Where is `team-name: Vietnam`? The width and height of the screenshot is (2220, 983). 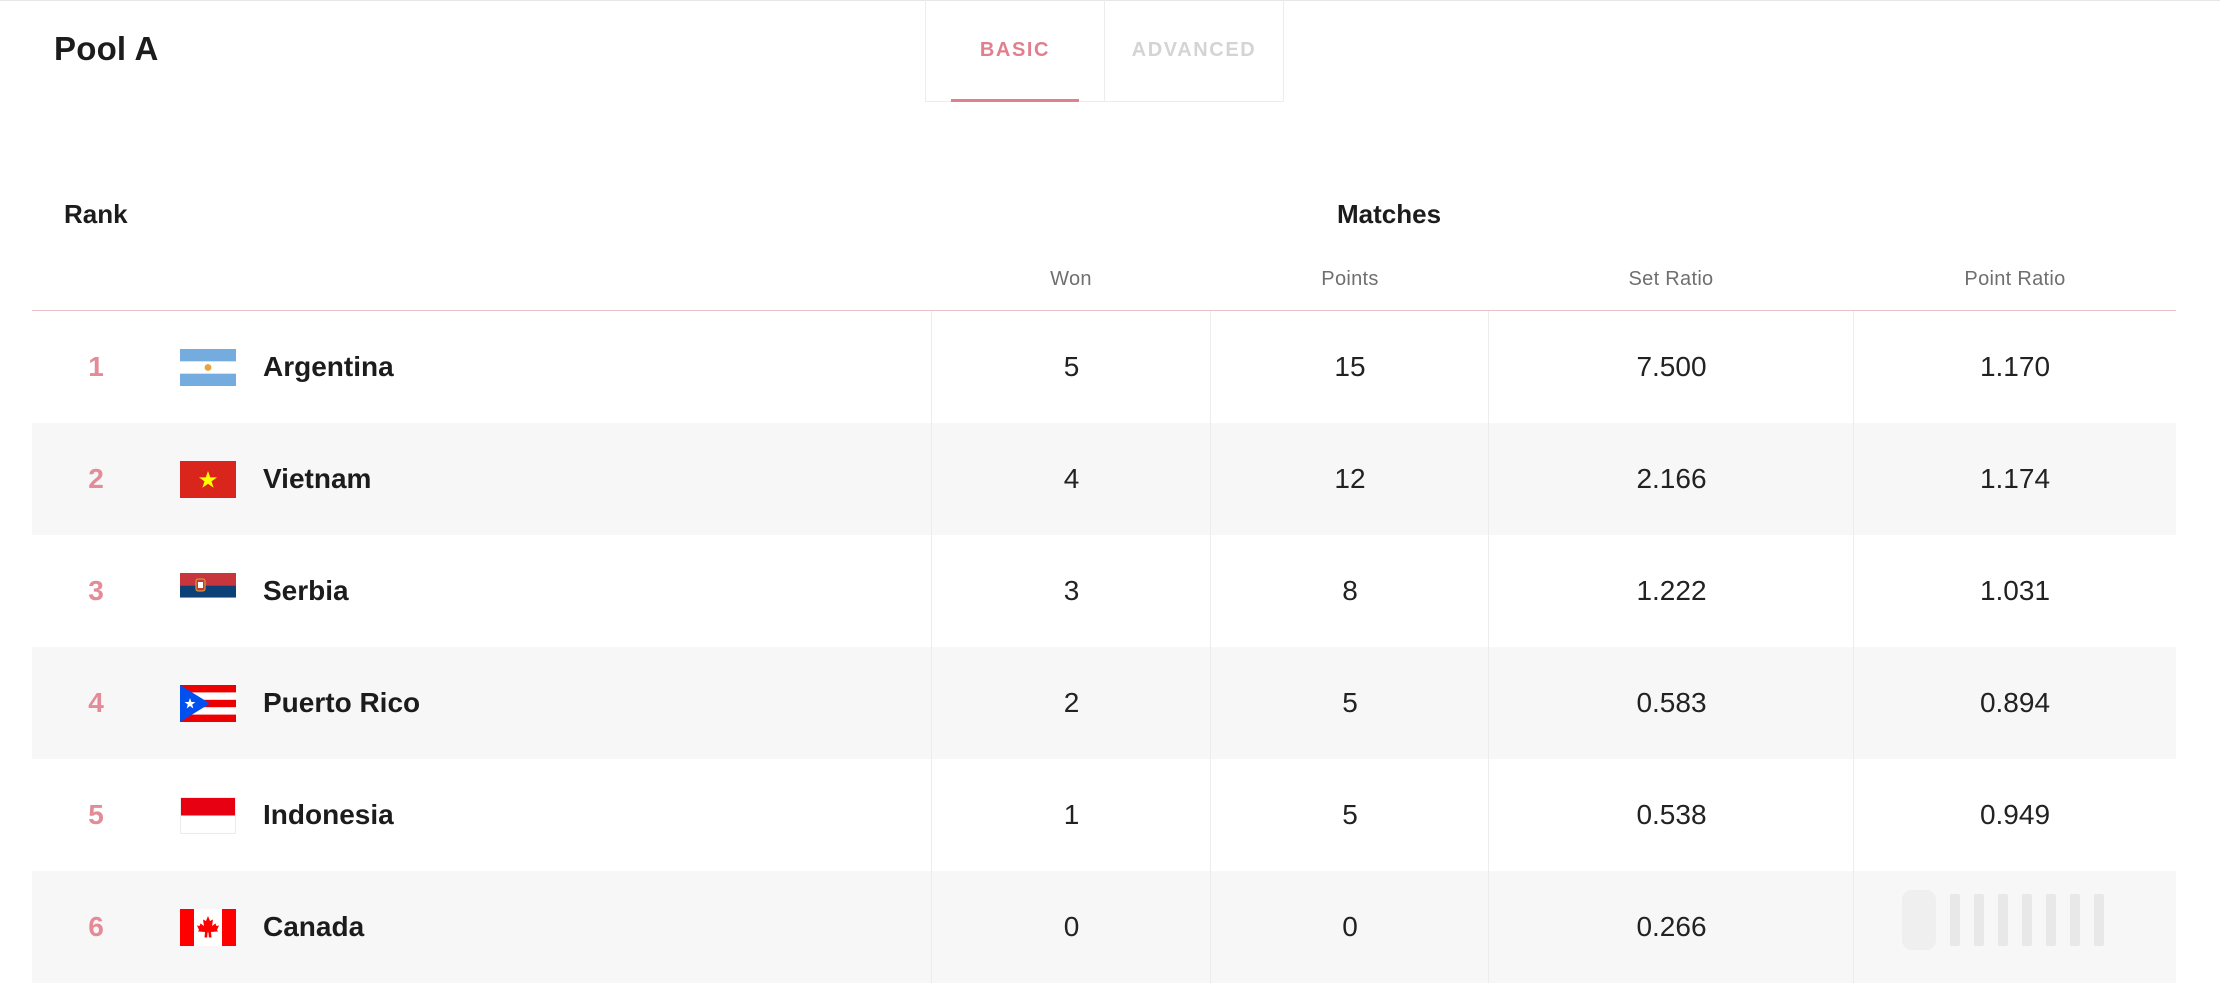
team-name: Vietnam is located at coordinates (317, 479).